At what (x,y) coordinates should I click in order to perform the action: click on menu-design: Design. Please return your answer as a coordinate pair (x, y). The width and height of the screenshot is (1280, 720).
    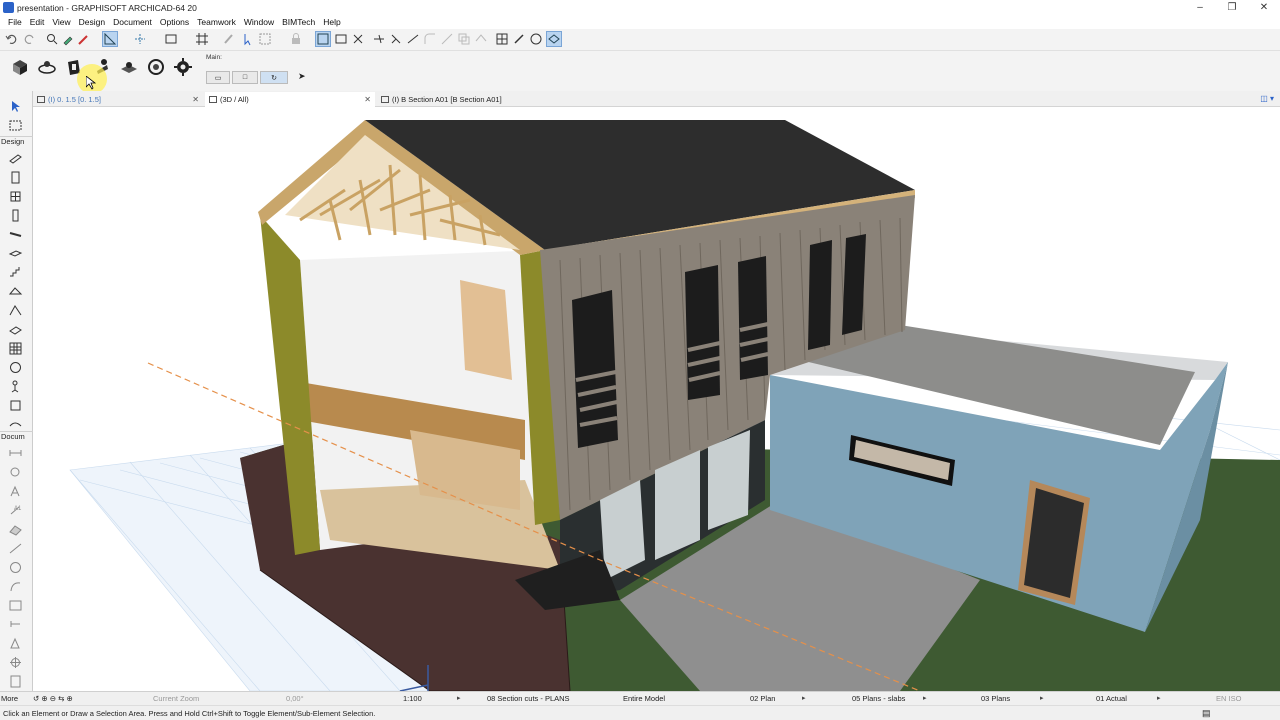
    Looking at the image, I should click on (92, 22).